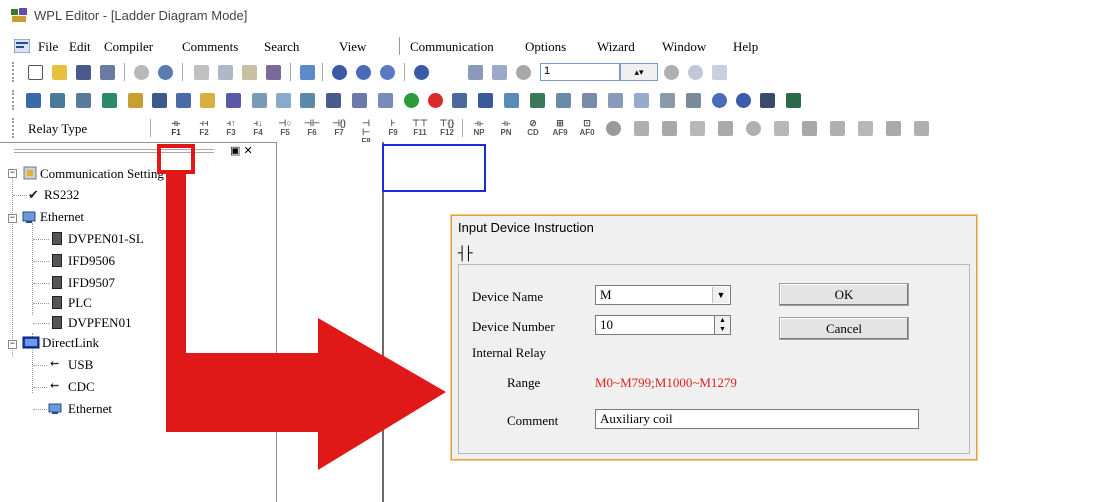 The width and height of the screenshot is (1113, 502). What do you see at coordinates (249, 72) in the screenshot?
I see `paste-icon` at bounding box center [249, 72].